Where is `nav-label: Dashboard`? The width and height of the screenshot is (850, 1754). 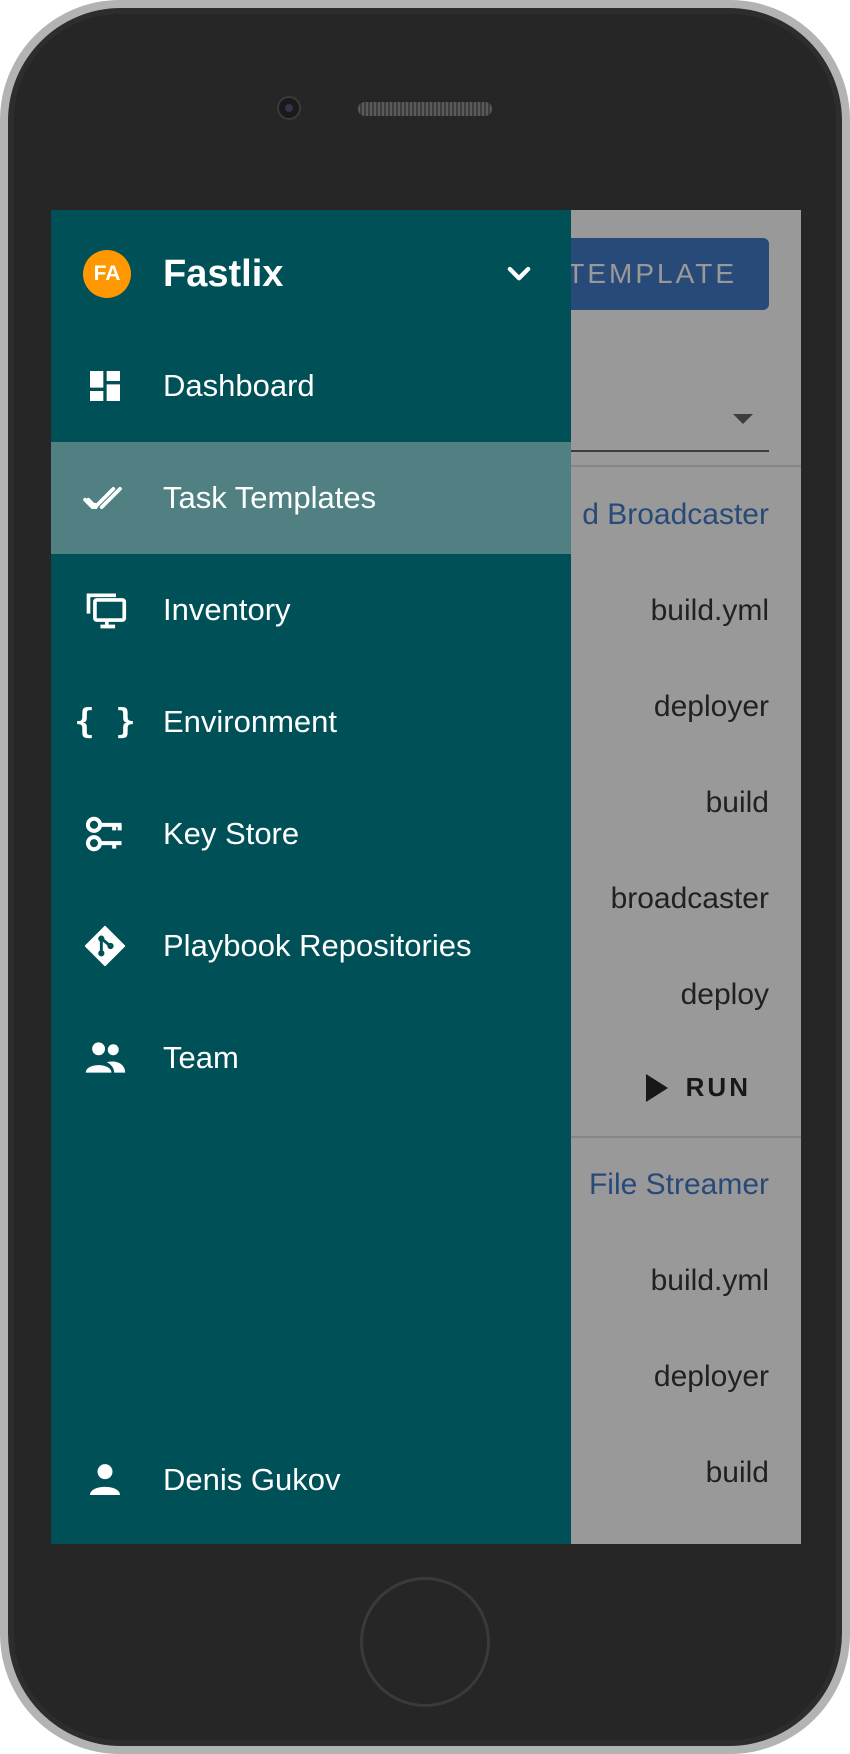
nav-label: Dashboard is located at coordinates (239, 385).